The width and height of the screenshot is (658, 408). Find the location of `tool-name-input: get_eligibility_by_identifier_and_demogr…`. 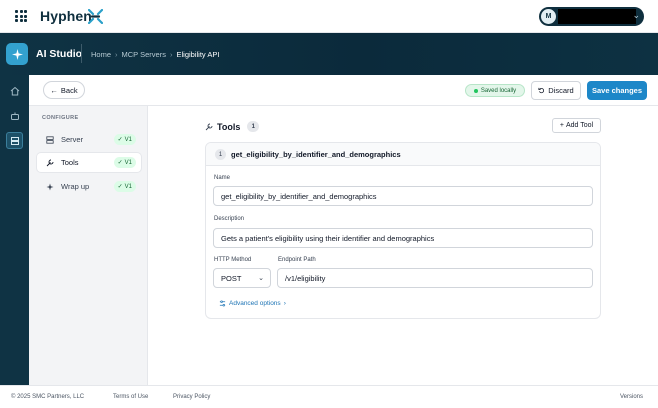

tool-name-input: get_eligibility_by_identifier_and_demogr… is located at coordinates (403, 196).